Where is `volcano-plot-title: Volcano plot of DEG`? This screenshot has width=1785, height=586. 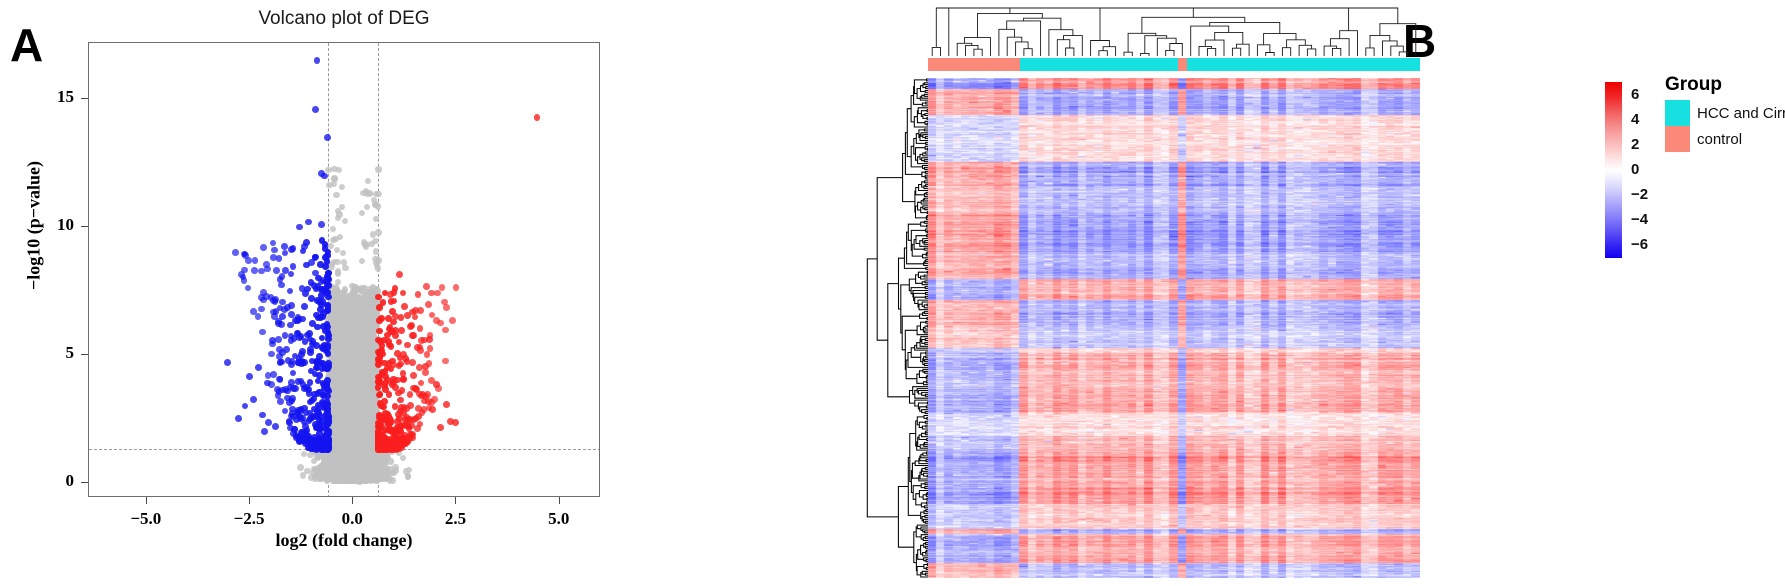
volcano-plot-title: Volcano plot of DEG is located at coordinates (344, 18).